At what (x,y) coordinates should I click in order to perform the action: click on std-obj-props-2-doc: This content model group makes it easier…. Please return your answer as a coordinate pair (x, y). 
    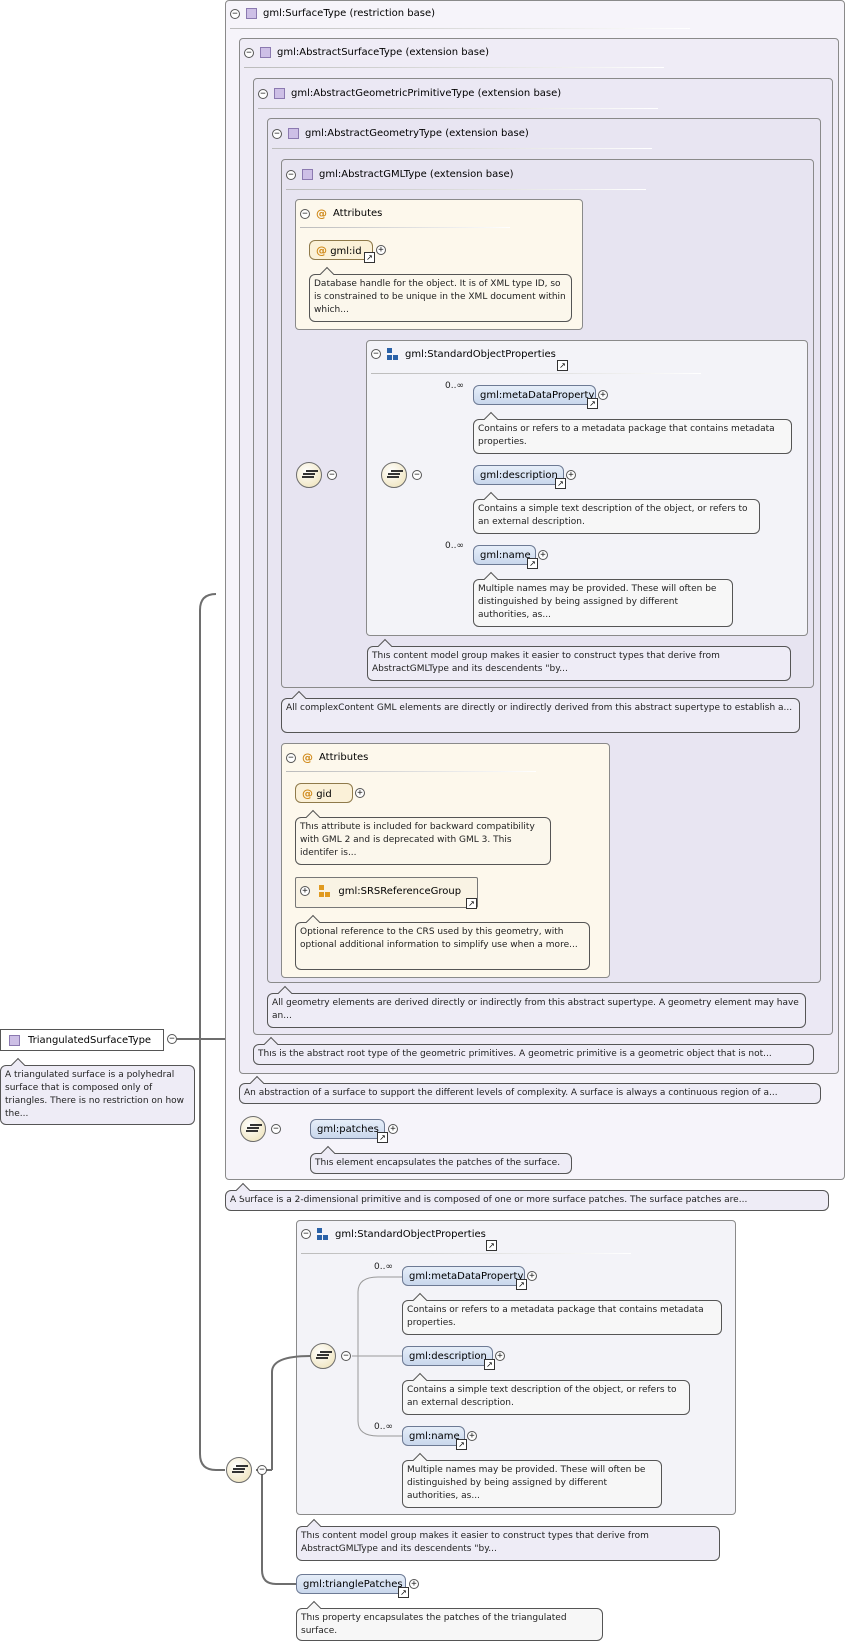
    Looking at the image, I should click on (508, 1543).